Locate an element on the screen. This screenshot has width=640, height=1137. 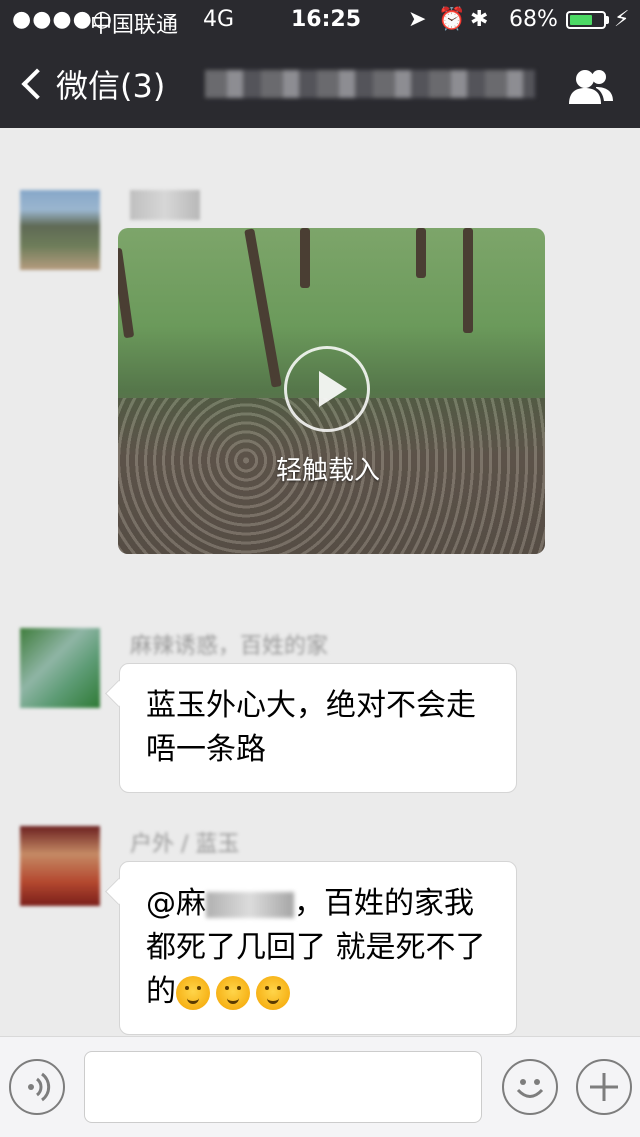
message-text-prefix: @麻 is located at coordinates (176, 903).